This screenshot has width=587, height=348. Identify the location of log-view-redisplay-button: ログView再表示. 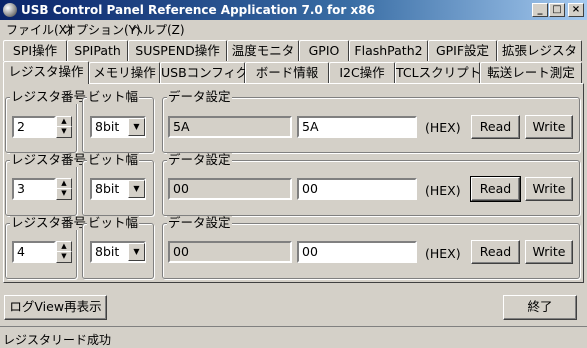
(55, 307).